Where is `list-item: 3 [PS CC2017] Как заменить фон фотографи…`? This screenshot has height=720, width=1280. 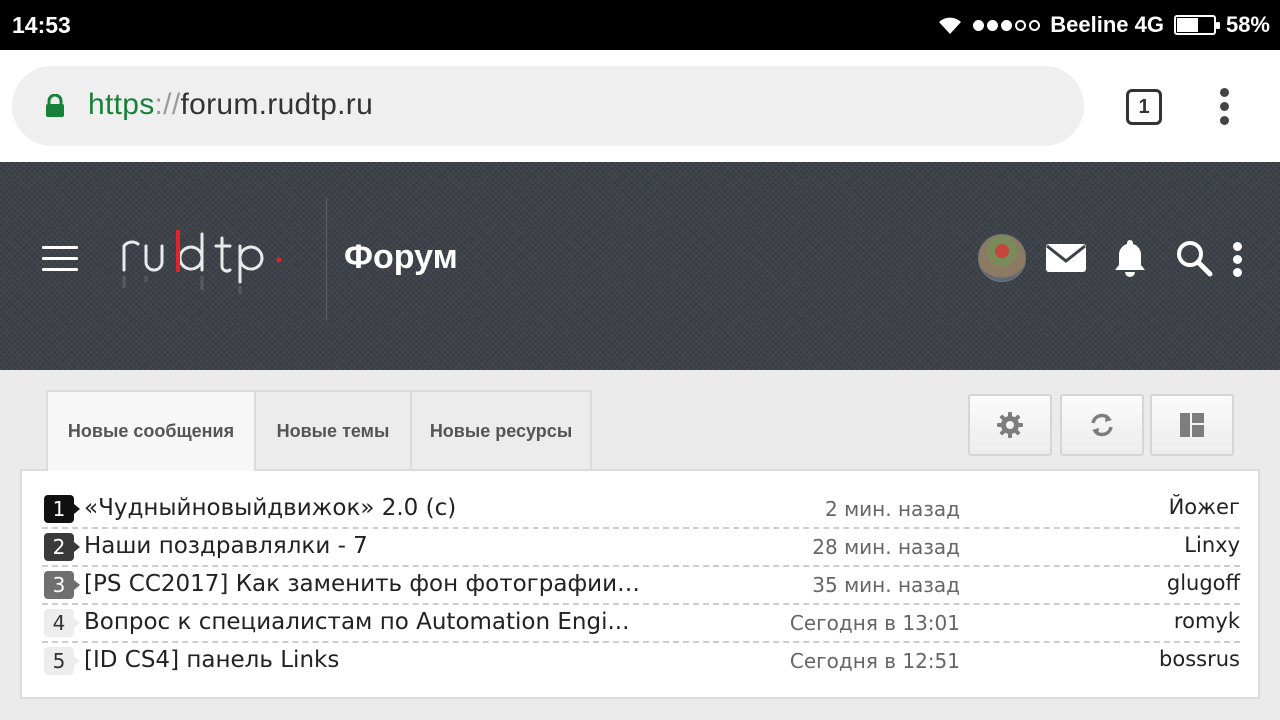
list-item: 3 [PS CC2017] Как заменить фон фотографи… is located at coordinates (641, 586).